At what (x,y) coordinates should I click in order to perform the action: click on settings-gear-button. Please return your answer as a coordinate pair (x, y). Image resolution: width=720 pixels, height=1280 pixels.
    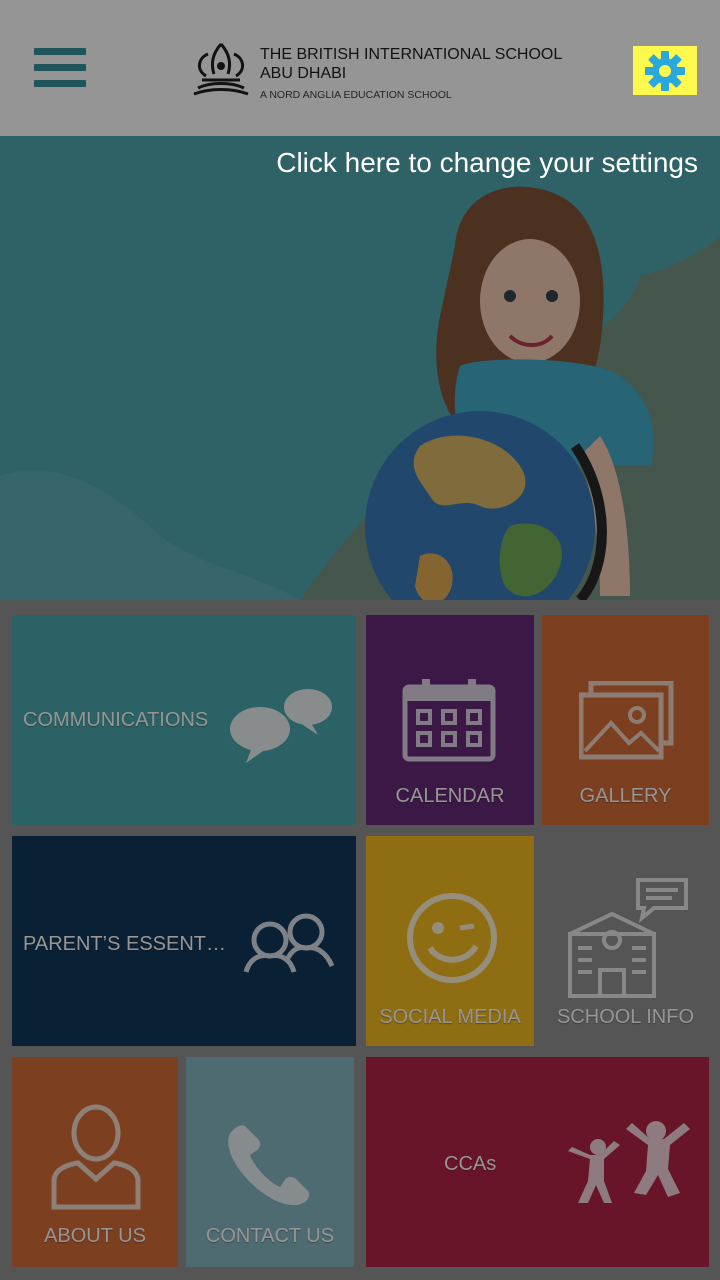
    Looking at the image, I should click on (665, 70).